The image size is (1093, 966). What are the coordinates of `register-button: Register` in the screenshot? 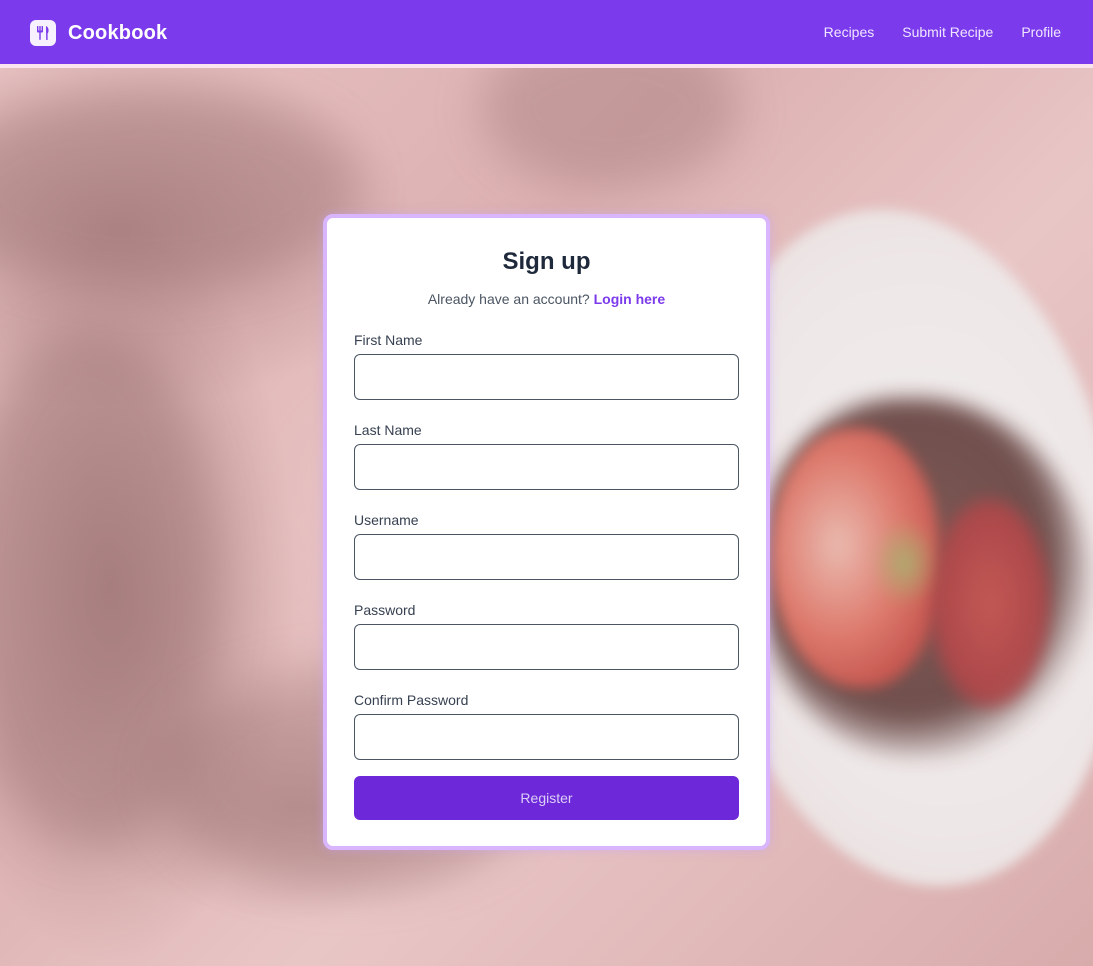 It's located at (546, 798).